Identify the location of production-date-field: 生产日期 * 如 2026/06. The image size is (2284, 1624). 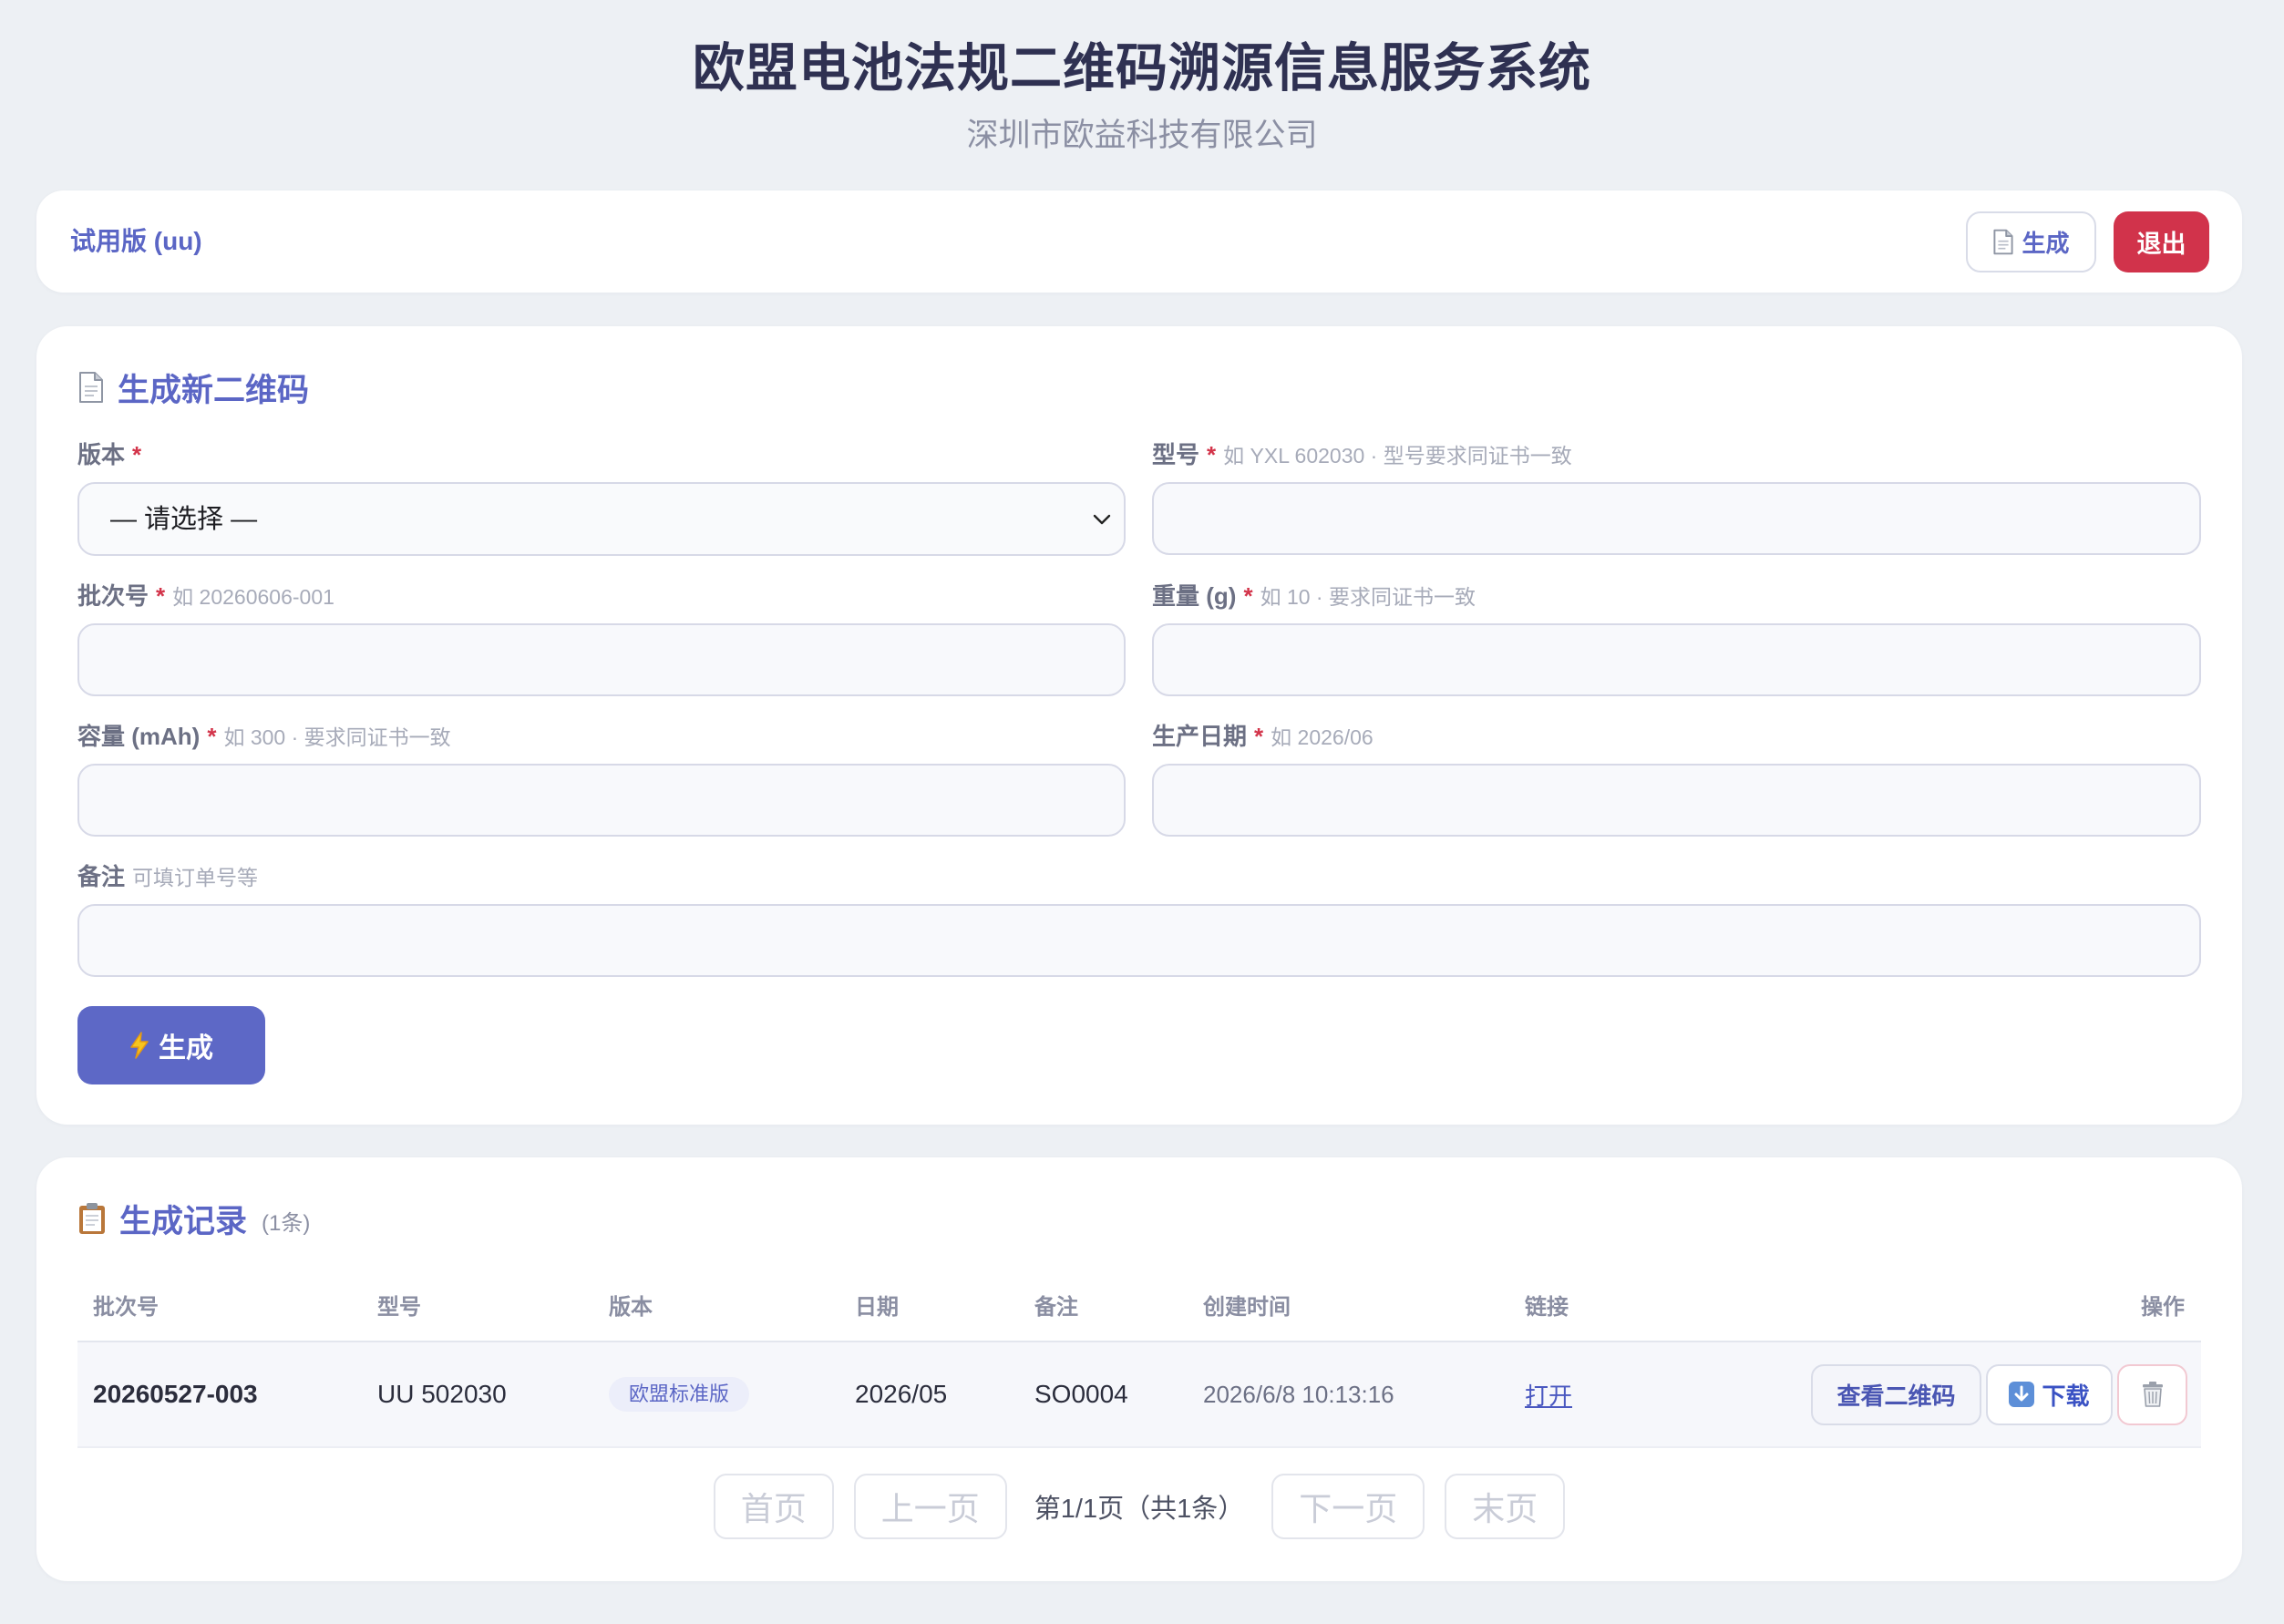
(1676, 779).